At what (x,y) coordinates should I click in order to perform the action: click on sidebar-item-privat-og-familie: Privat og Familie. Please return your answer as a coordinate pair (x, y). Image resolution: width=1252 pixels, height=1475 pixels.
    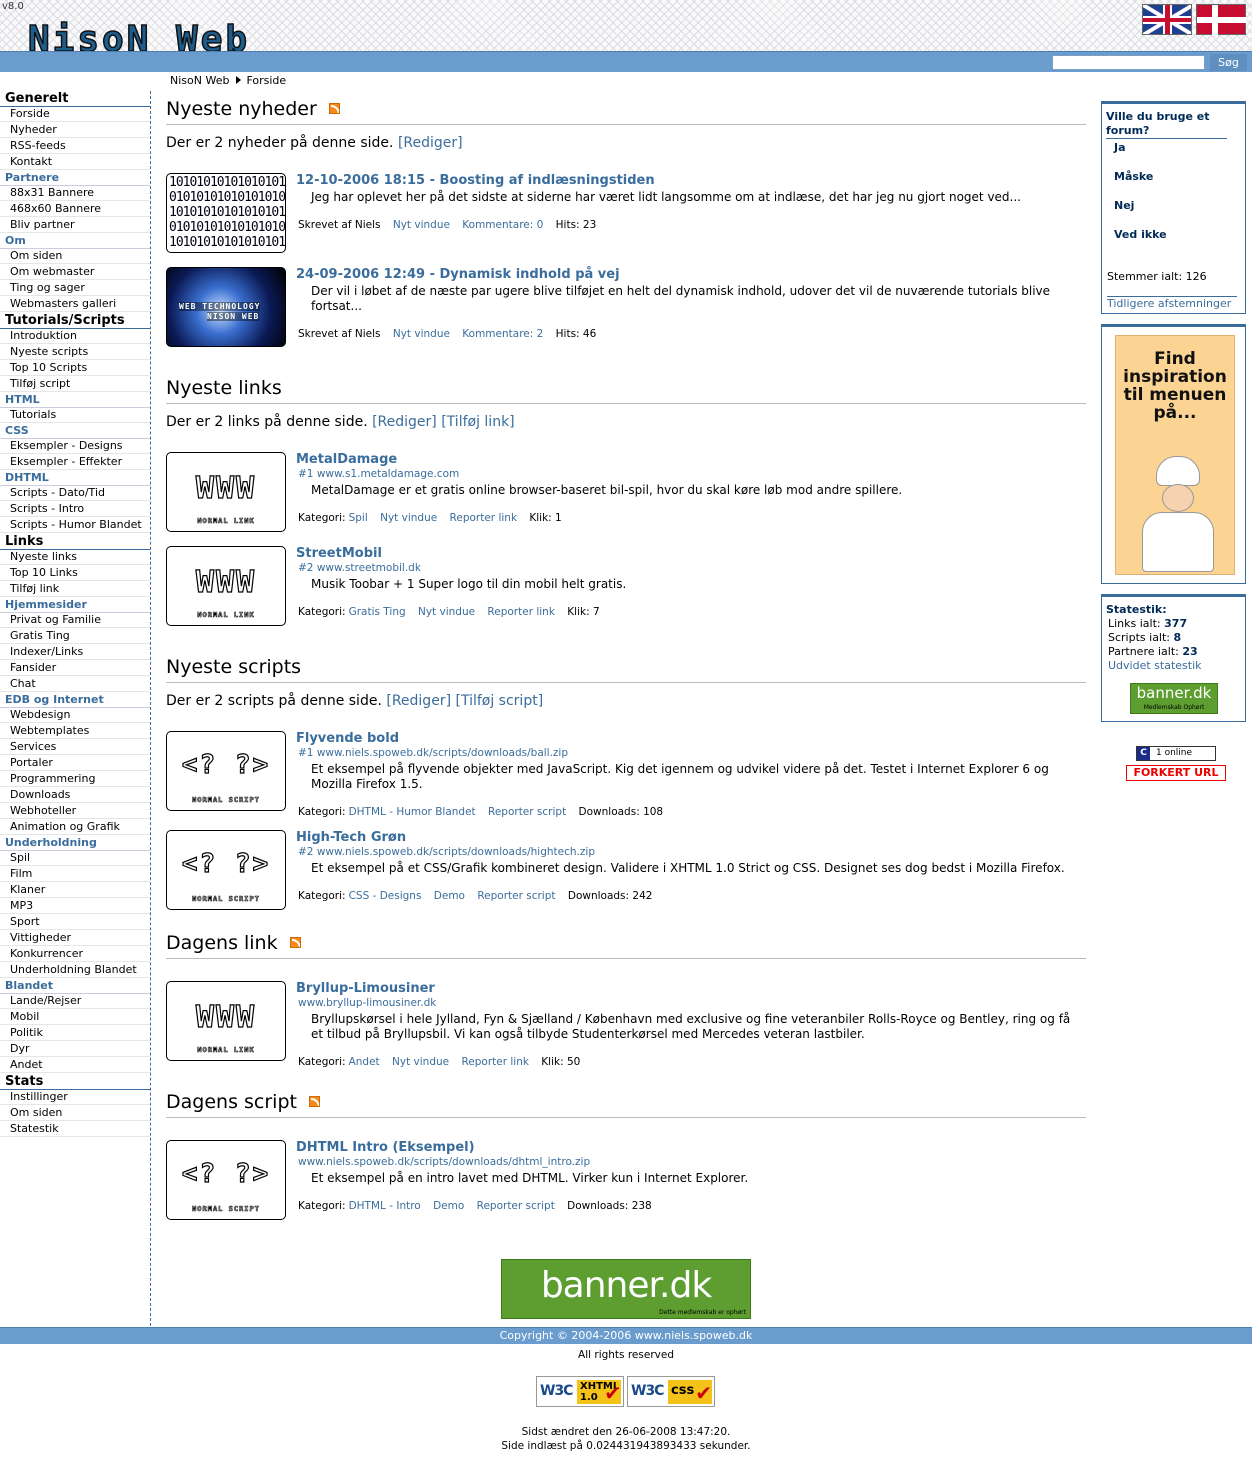
    Looking at the image, I should click on (75, 620).